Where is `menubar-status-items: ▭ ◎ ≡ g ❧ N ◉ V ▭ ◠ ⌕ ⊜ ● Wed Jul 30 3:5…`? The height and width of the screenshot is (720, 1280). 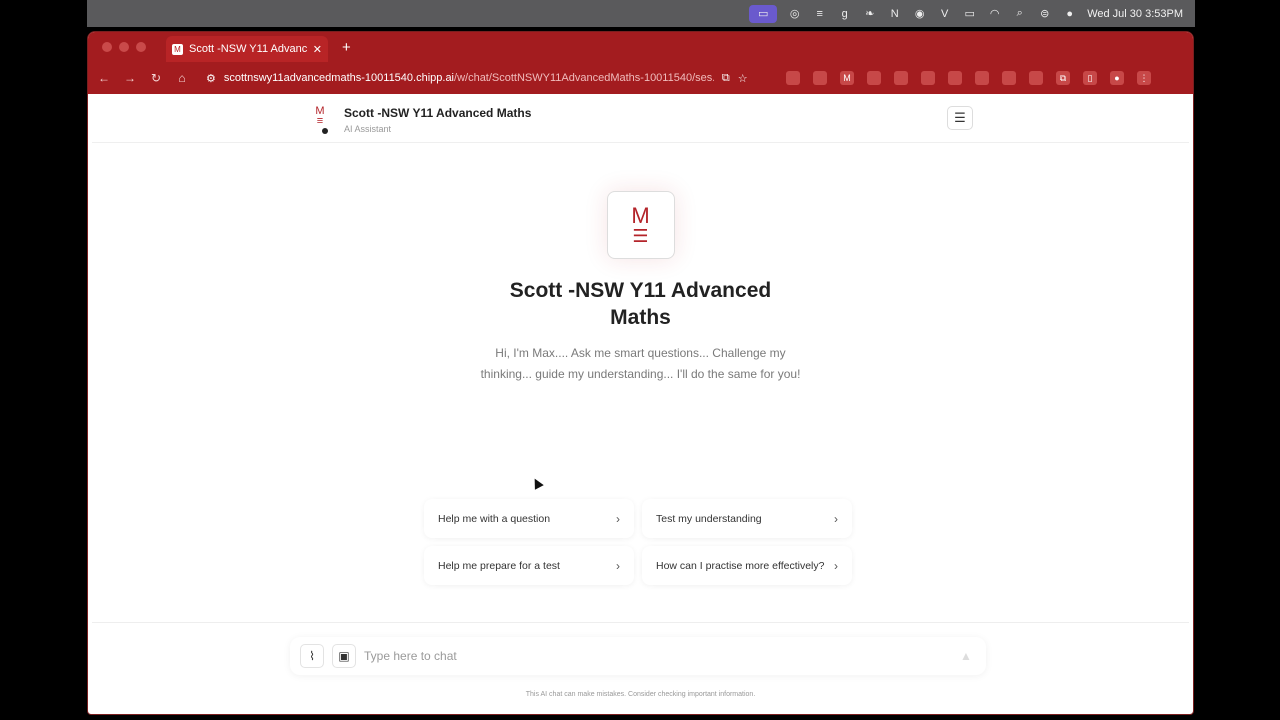
menubar-status-items: ▭ ◎ ≡ g ❧ N ◉ V ▭ ◠ ⌕ ⊜ ● Wed Jul 30 3:5… is located at coordinates (966, 13).